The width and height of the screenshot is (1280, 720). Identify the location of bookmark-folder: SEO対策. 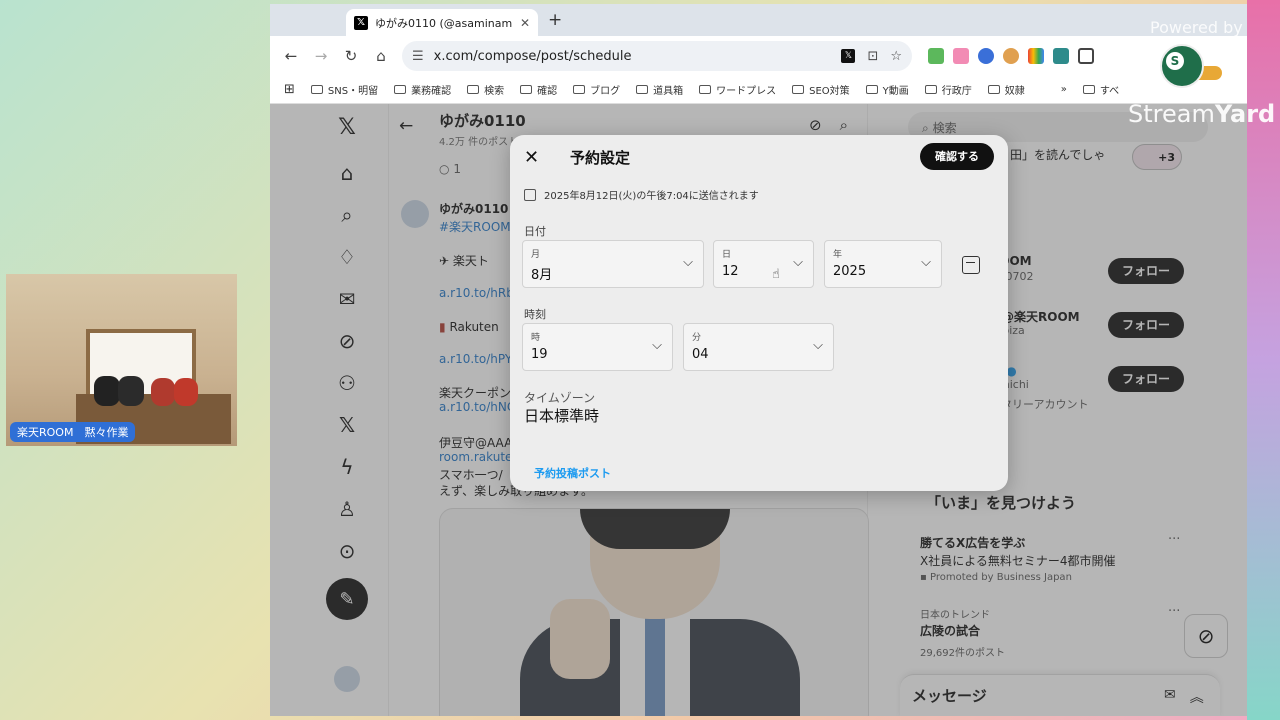
(821, 89).